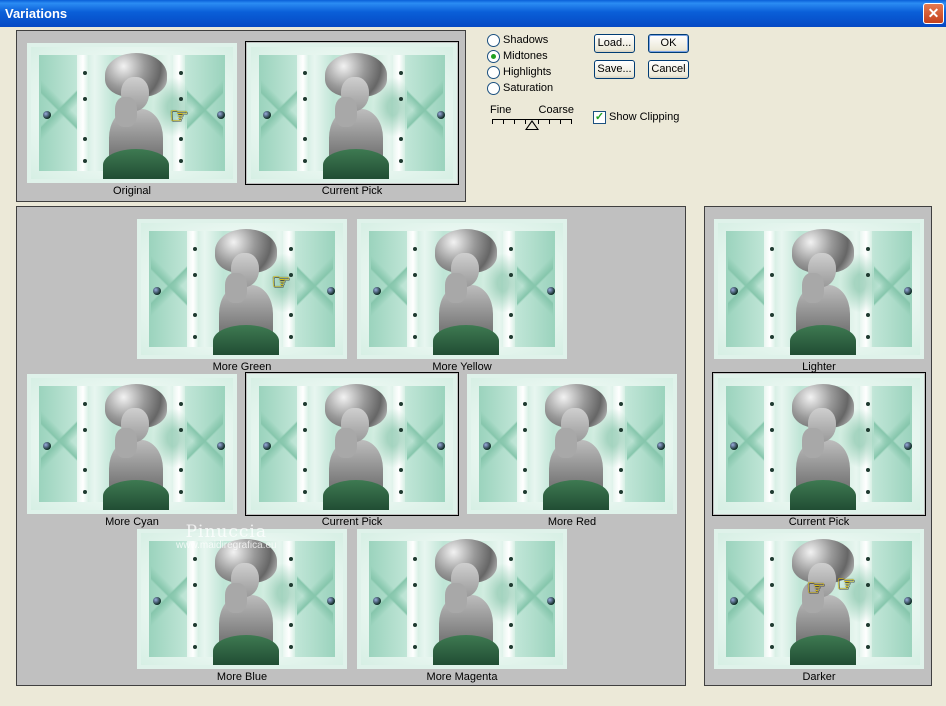 This screenshot has width=946, height=706. What do you see at coordinates (556, 110) in the screenshot?
I see `slider-coarse-label: Coarse` at bounding box center [556, 110].